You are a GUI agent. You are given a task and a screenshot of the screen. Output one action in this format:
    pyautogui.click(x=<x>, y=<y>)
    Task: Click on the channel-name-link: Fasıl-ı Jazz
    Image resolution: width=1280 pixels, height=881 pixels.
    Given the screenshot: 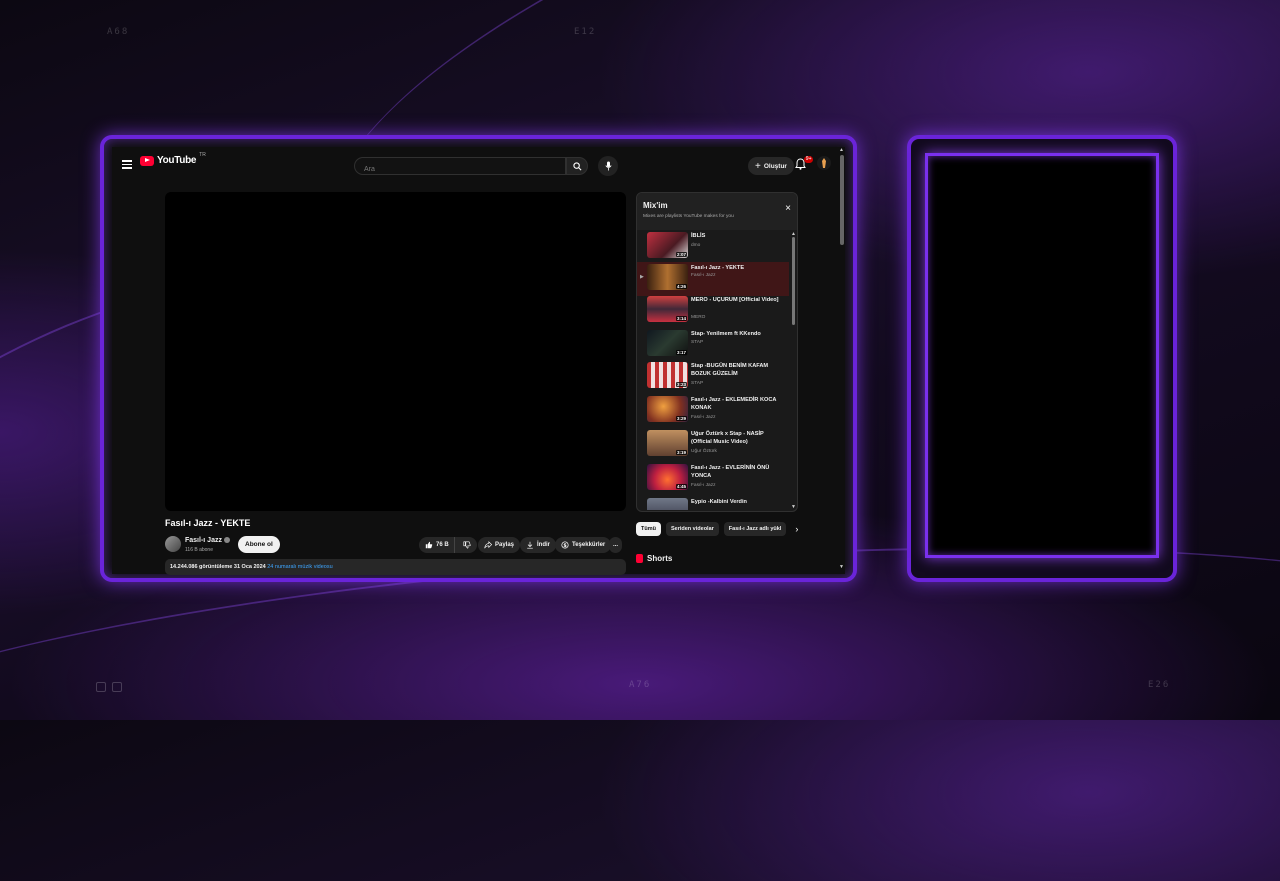 What is the action you would take?
    pyautogui.click(x=207, y=540)
    